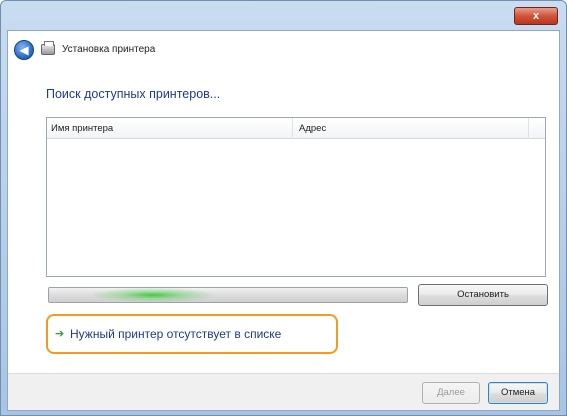  Describe the element at coordinates (228, 295) in the screenshot. I see `search-progress-bar` at that location.